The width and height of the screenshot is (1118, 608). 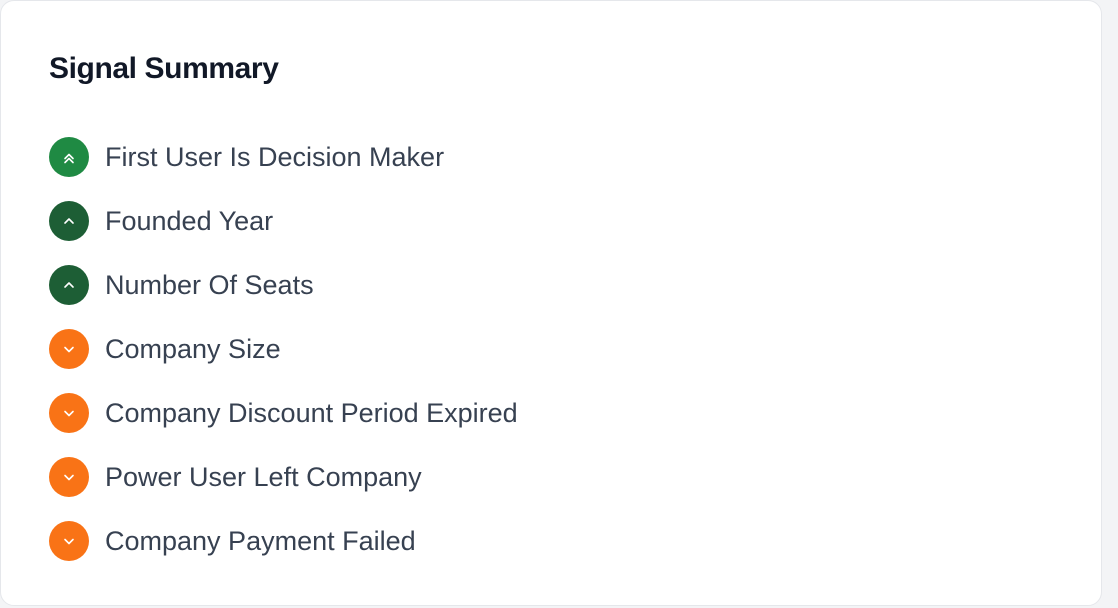 What do you see at coordinates (275, 157) in the screenshot?
I see `signal-label: First User Is Decision Maker` at bounding box center [275, 157].